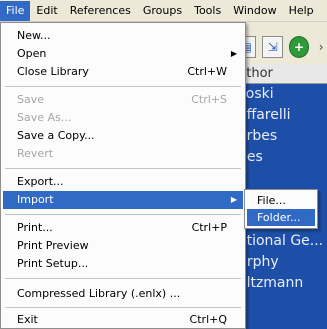 This screenshot has width=327, height=329. I want to click on toolbar-icon-export: ⇲, so click(272, 47).